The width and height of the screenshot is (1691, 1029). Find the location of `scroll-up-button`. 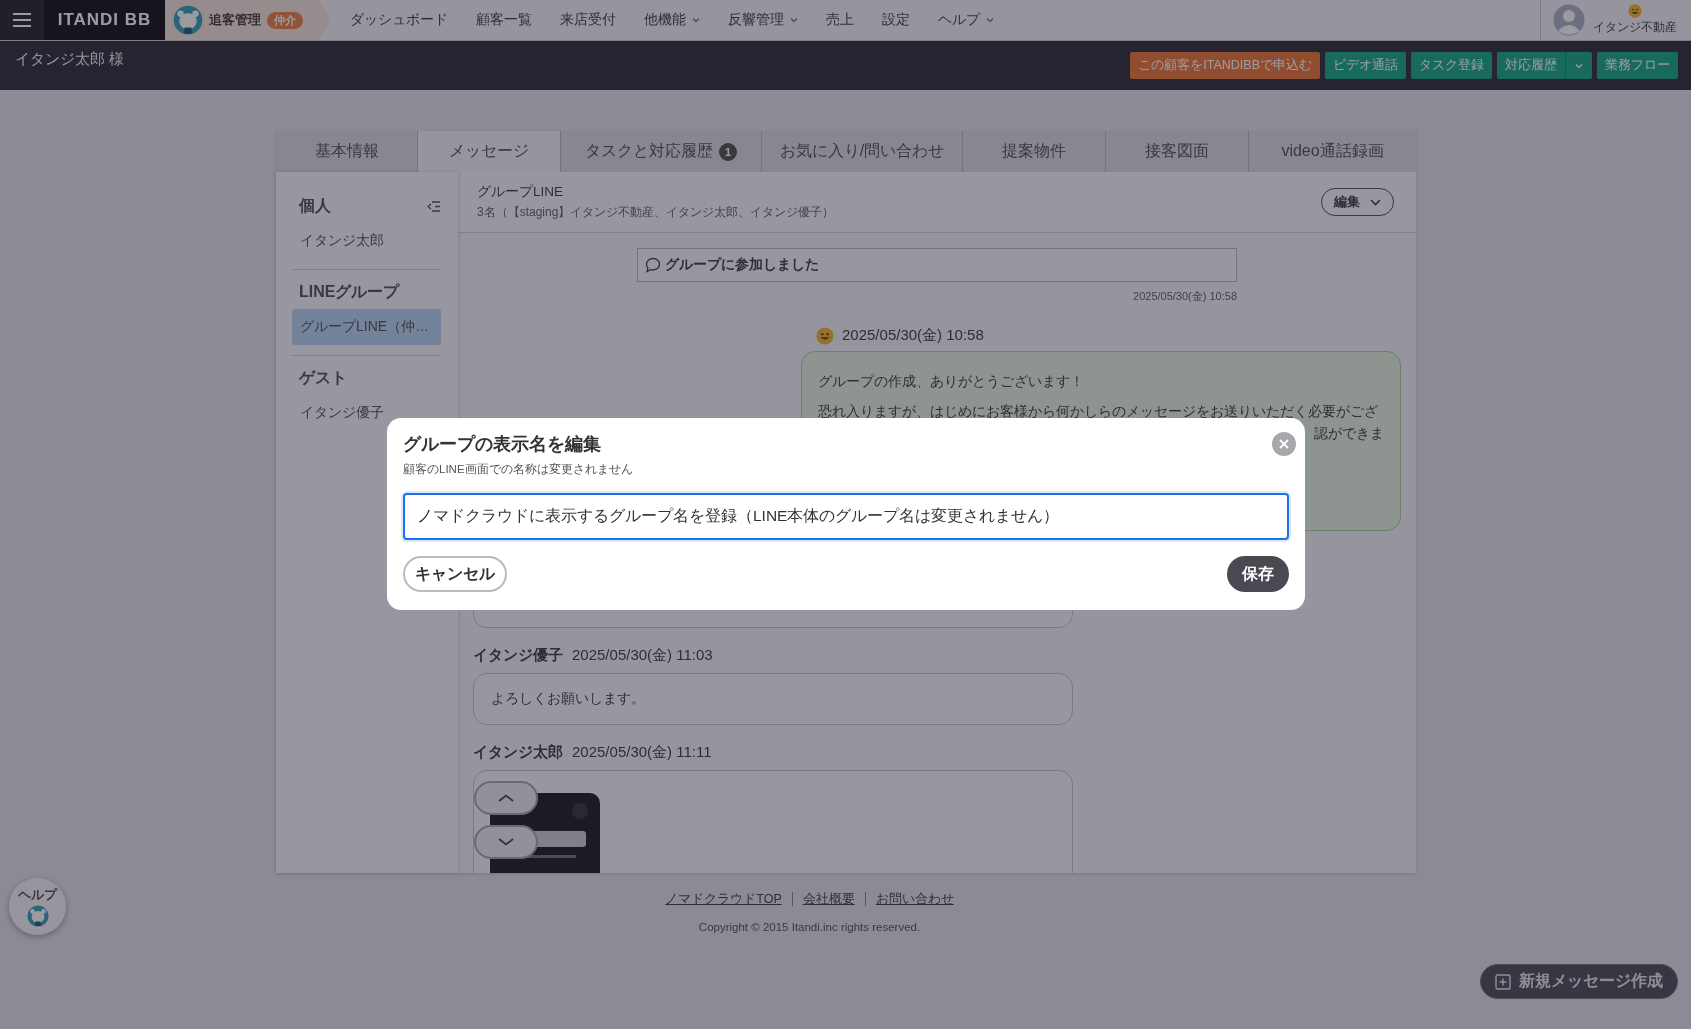

scroll-up-button is located at coordinates (506, 798).